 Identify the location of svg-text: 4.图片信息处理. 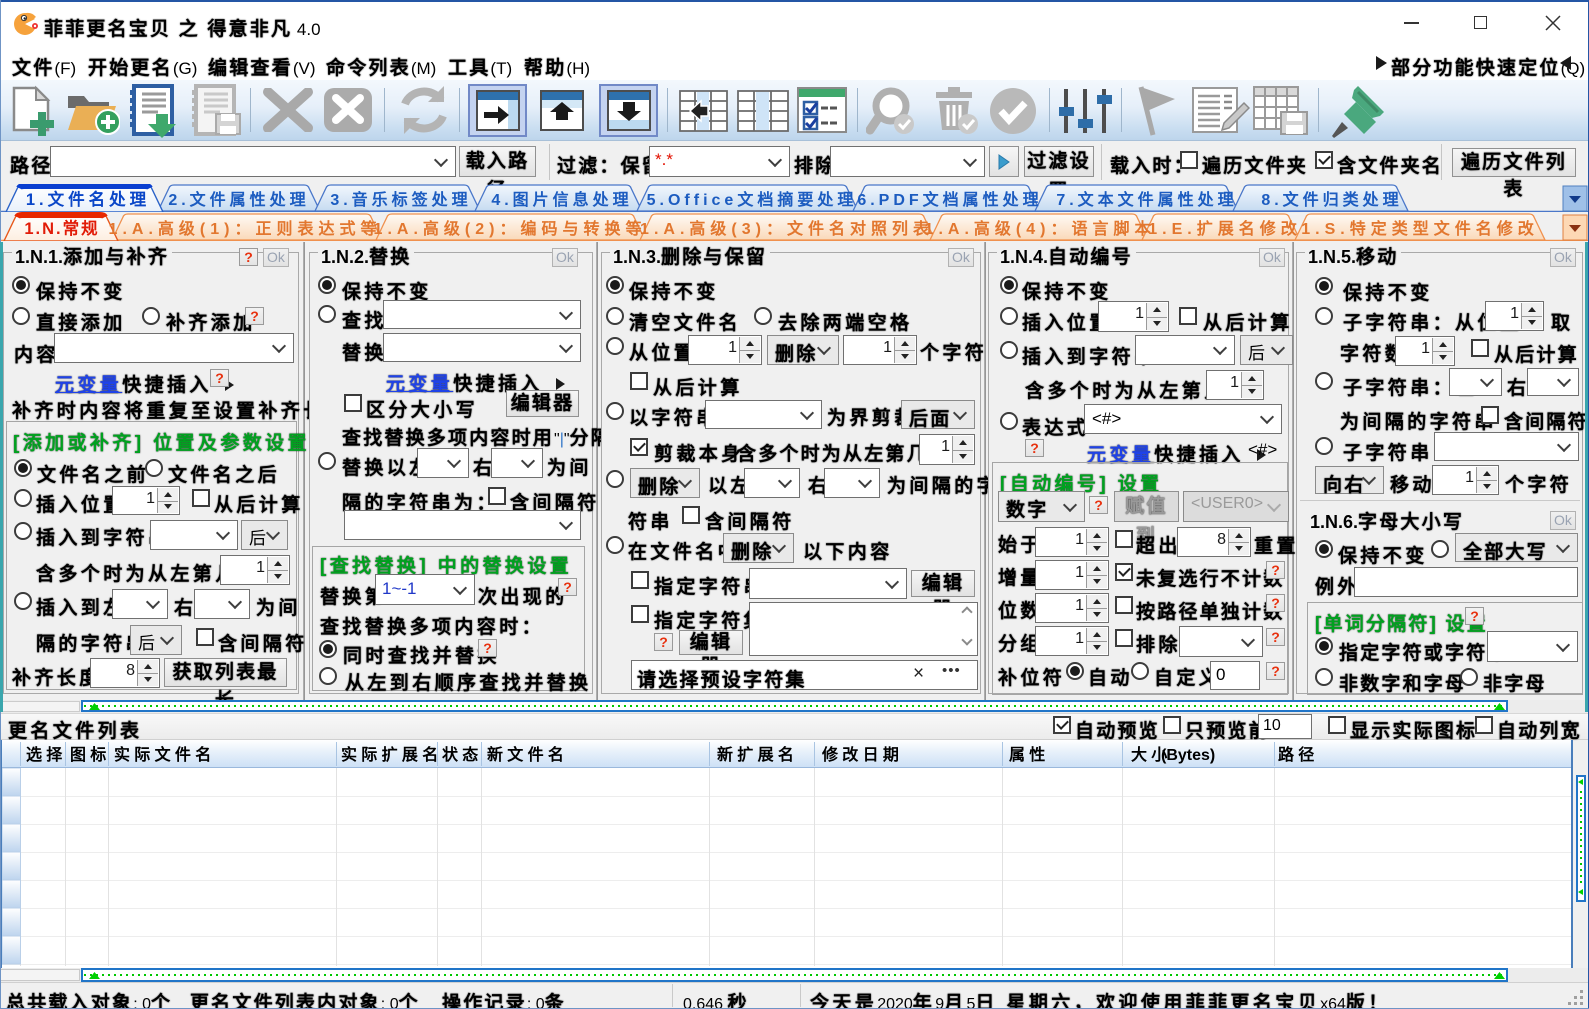
(561, 199).